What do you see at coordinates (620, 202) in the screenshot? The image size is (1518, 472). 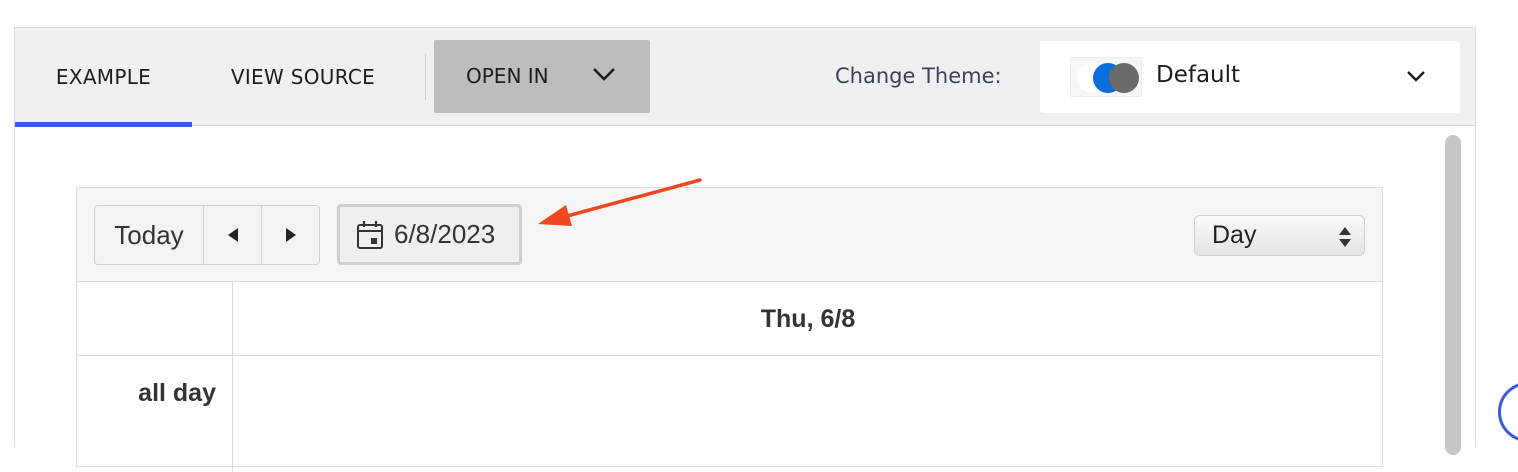 I see `annotation-arrow-icon` at bounding box center [620, 202].